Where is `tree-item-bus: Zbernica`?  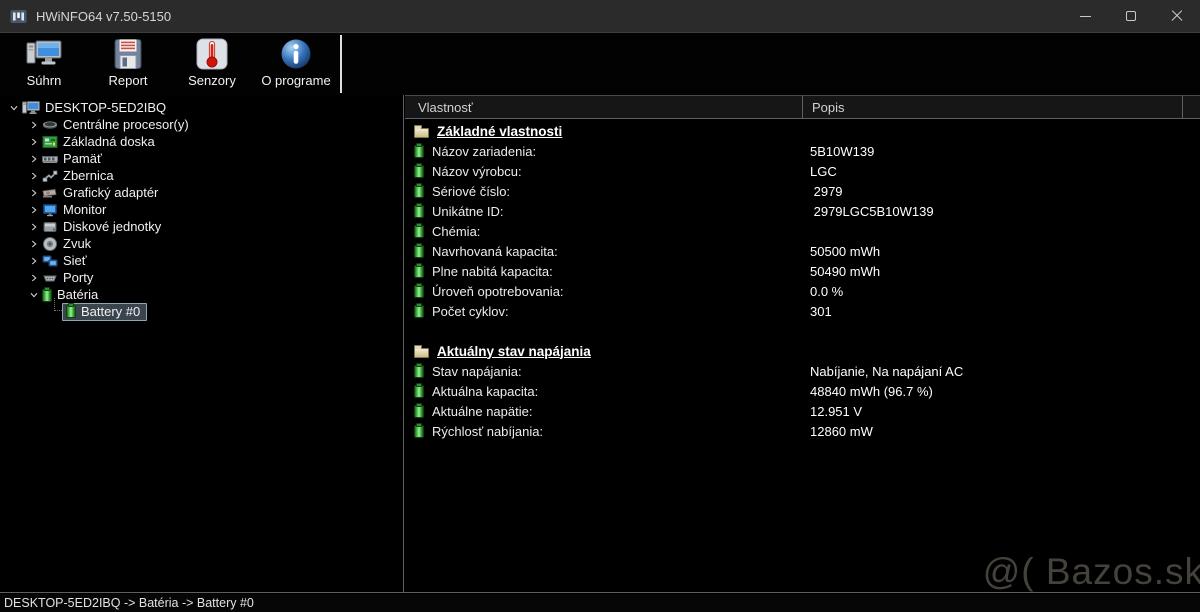 tree-item-bus: Zbernica is located at coordinates (201, 175).